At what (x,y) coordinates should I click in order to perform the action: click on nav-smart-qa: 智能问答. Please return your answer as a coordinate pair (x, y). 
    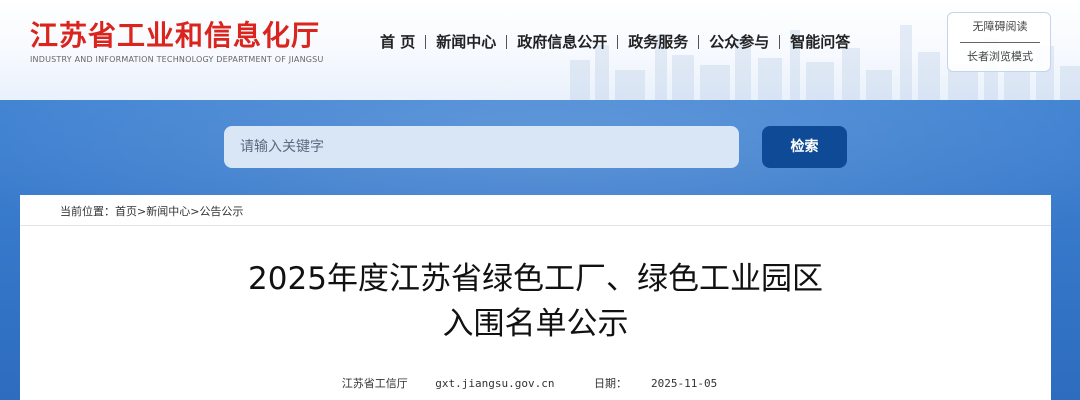
    Looking at the image, I should click on (820, 41).